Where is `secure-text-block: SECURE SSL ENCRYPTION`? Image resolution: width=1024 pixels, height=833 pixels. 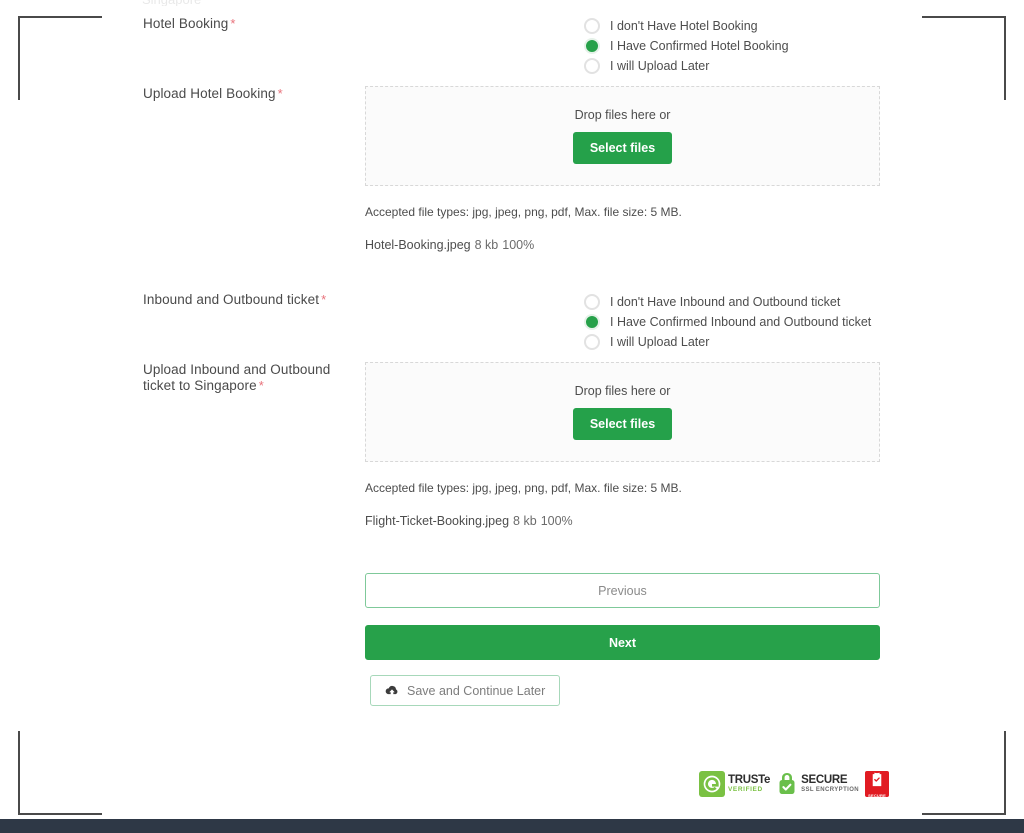 secure-text-block: SECURE SSL ENCRYPTION is located at coordinates (830, 783).